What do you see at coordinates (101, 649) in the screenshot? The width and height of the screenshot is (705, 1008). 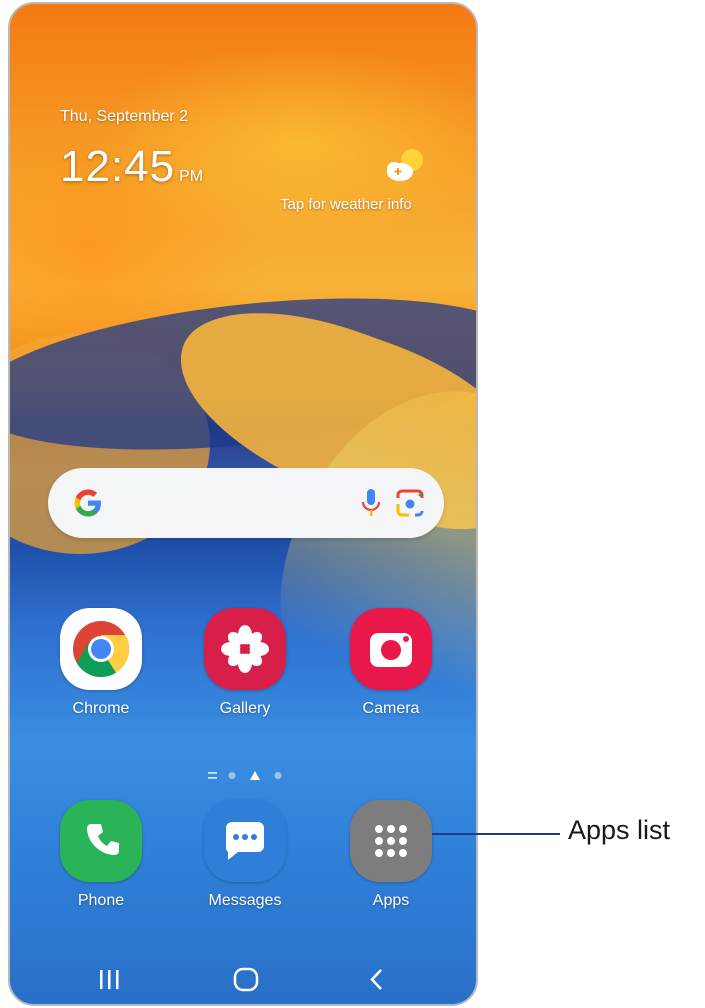 I see `chrome-icon` at bounding box center [101, 649].